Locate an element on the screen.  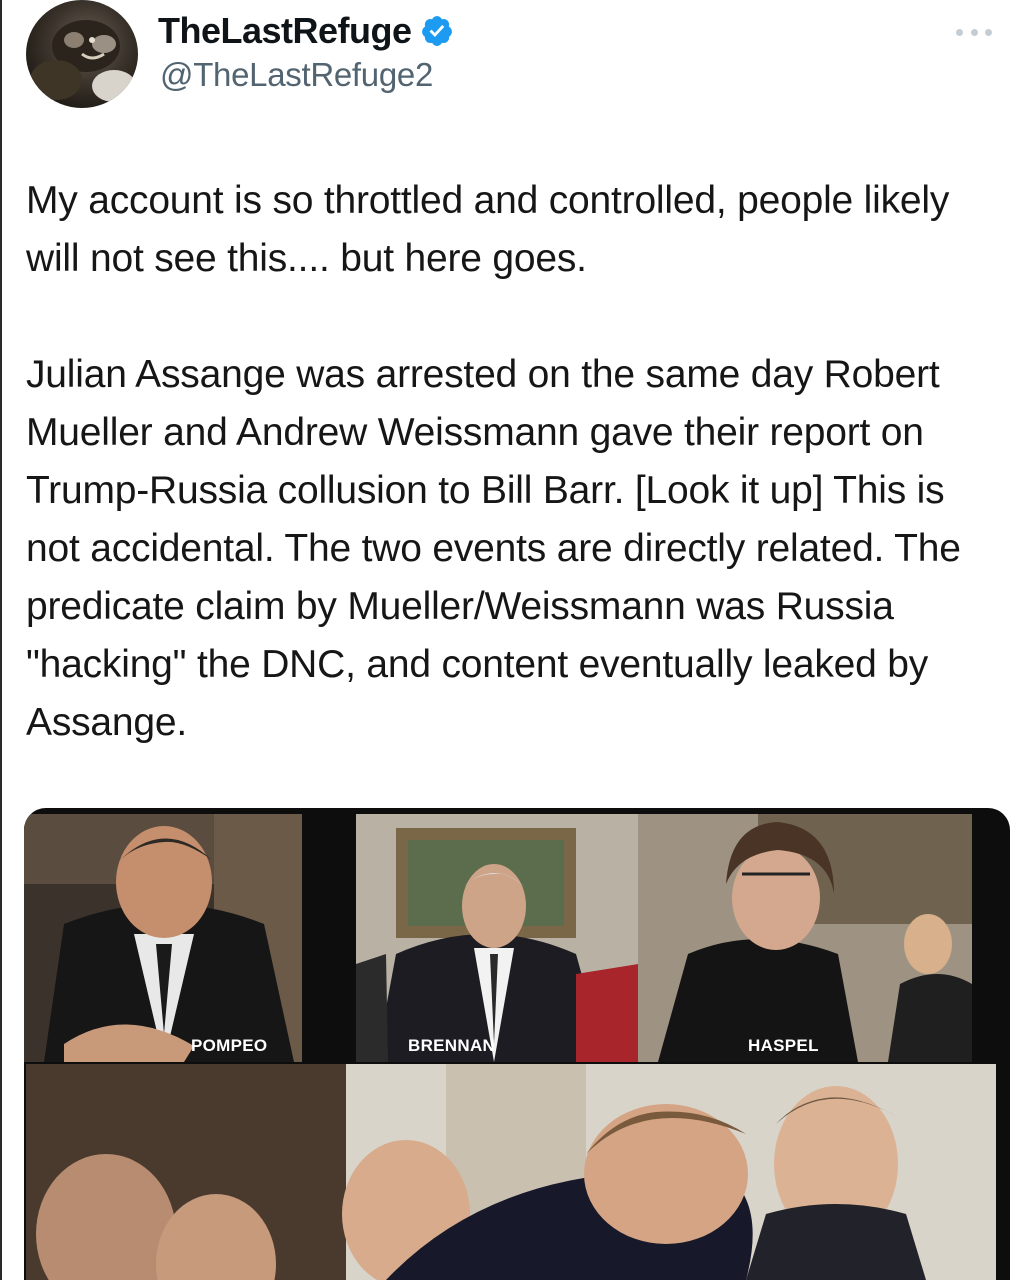
media-photo-right: HASPEL is located at coordinates (805, 938).